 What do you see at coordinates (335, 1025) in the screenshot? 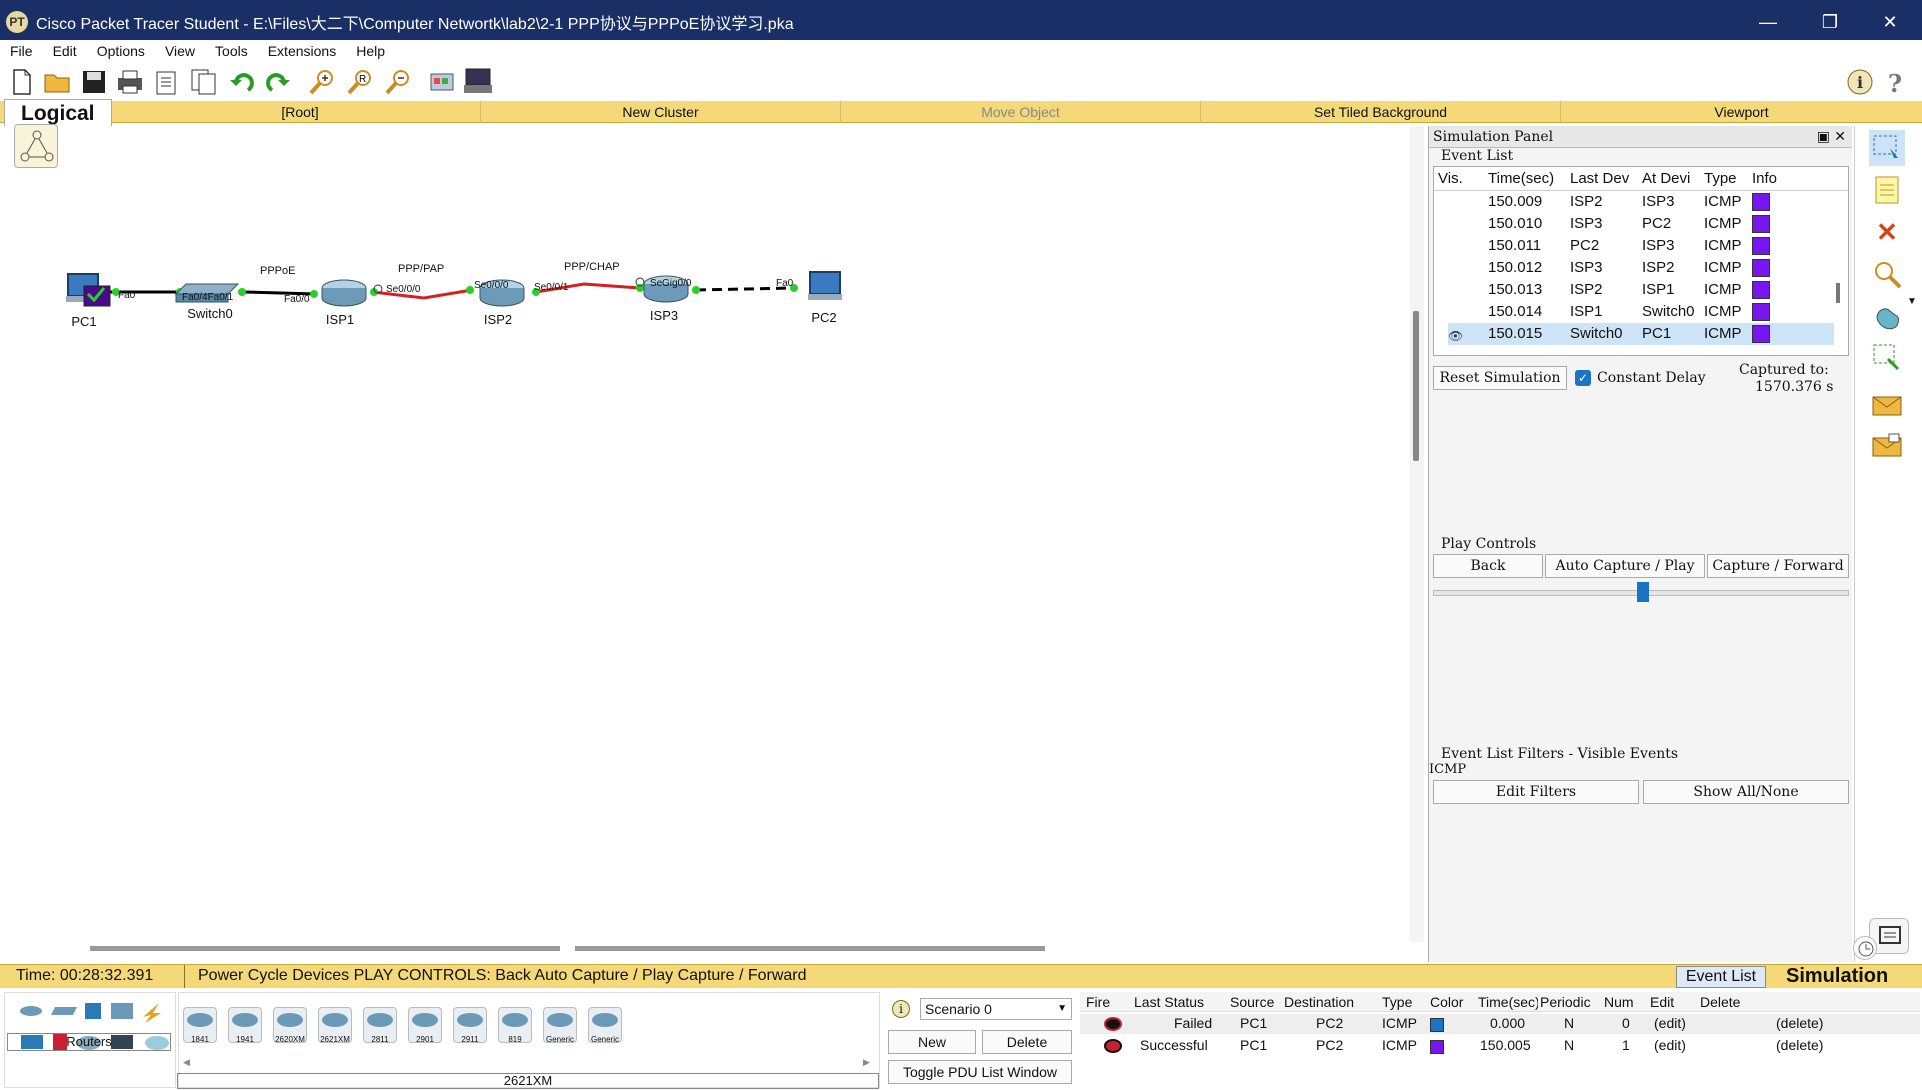
I see `device-model-2621xm: 2621XM` at bounding box center [335, 1025].